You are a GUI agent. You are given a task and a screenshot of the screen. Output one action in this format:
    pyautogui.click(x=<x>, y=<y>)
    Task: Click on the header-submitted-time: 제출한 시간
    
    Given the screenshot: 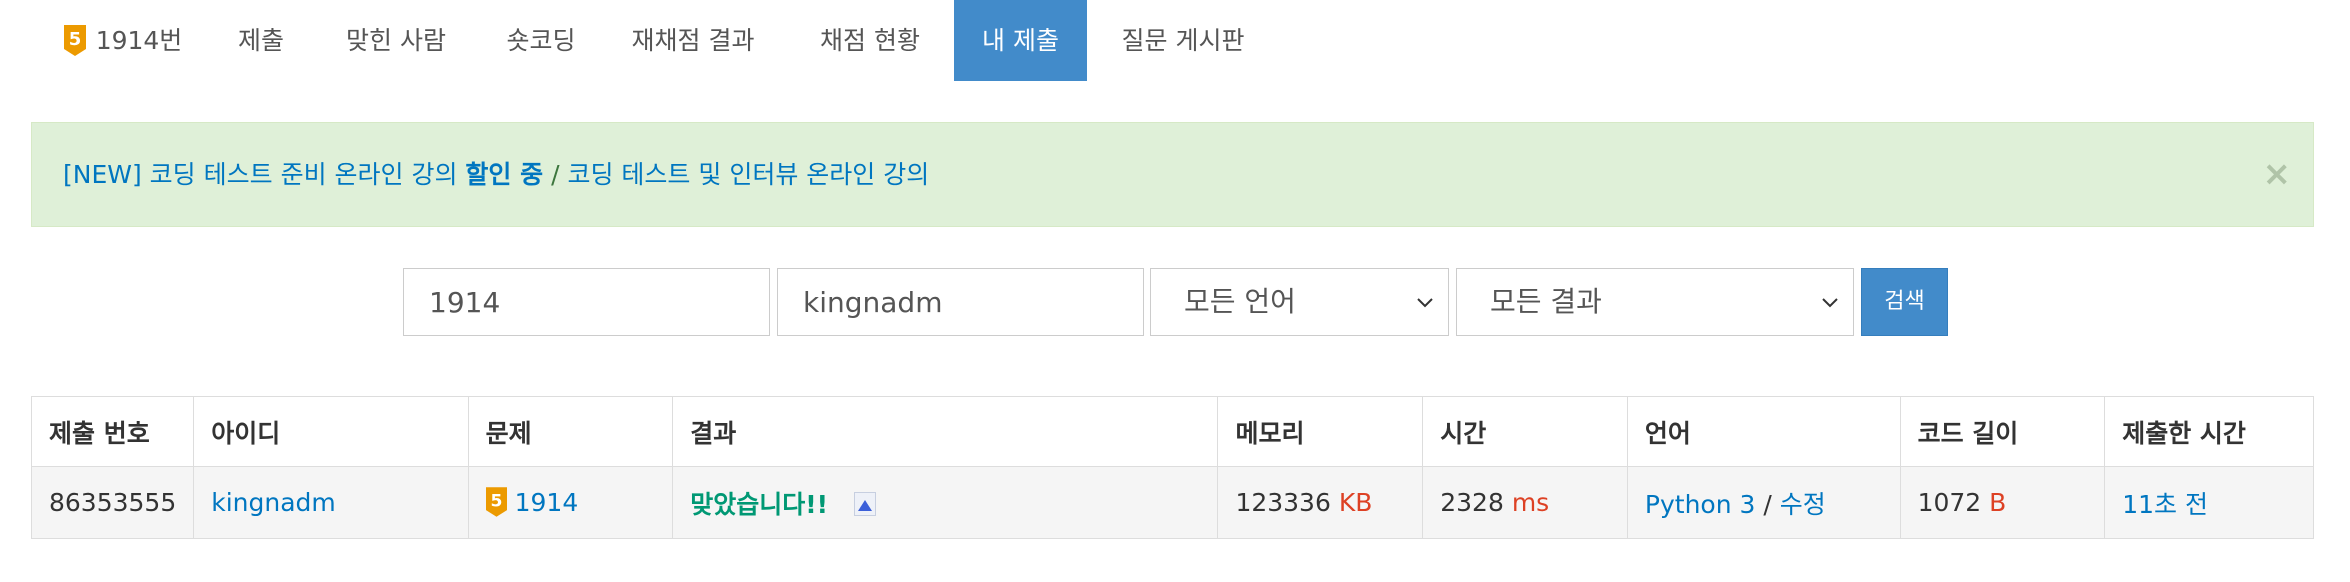 What is the action you would take?
    pyautogui.click(x=2209, y=431)
    